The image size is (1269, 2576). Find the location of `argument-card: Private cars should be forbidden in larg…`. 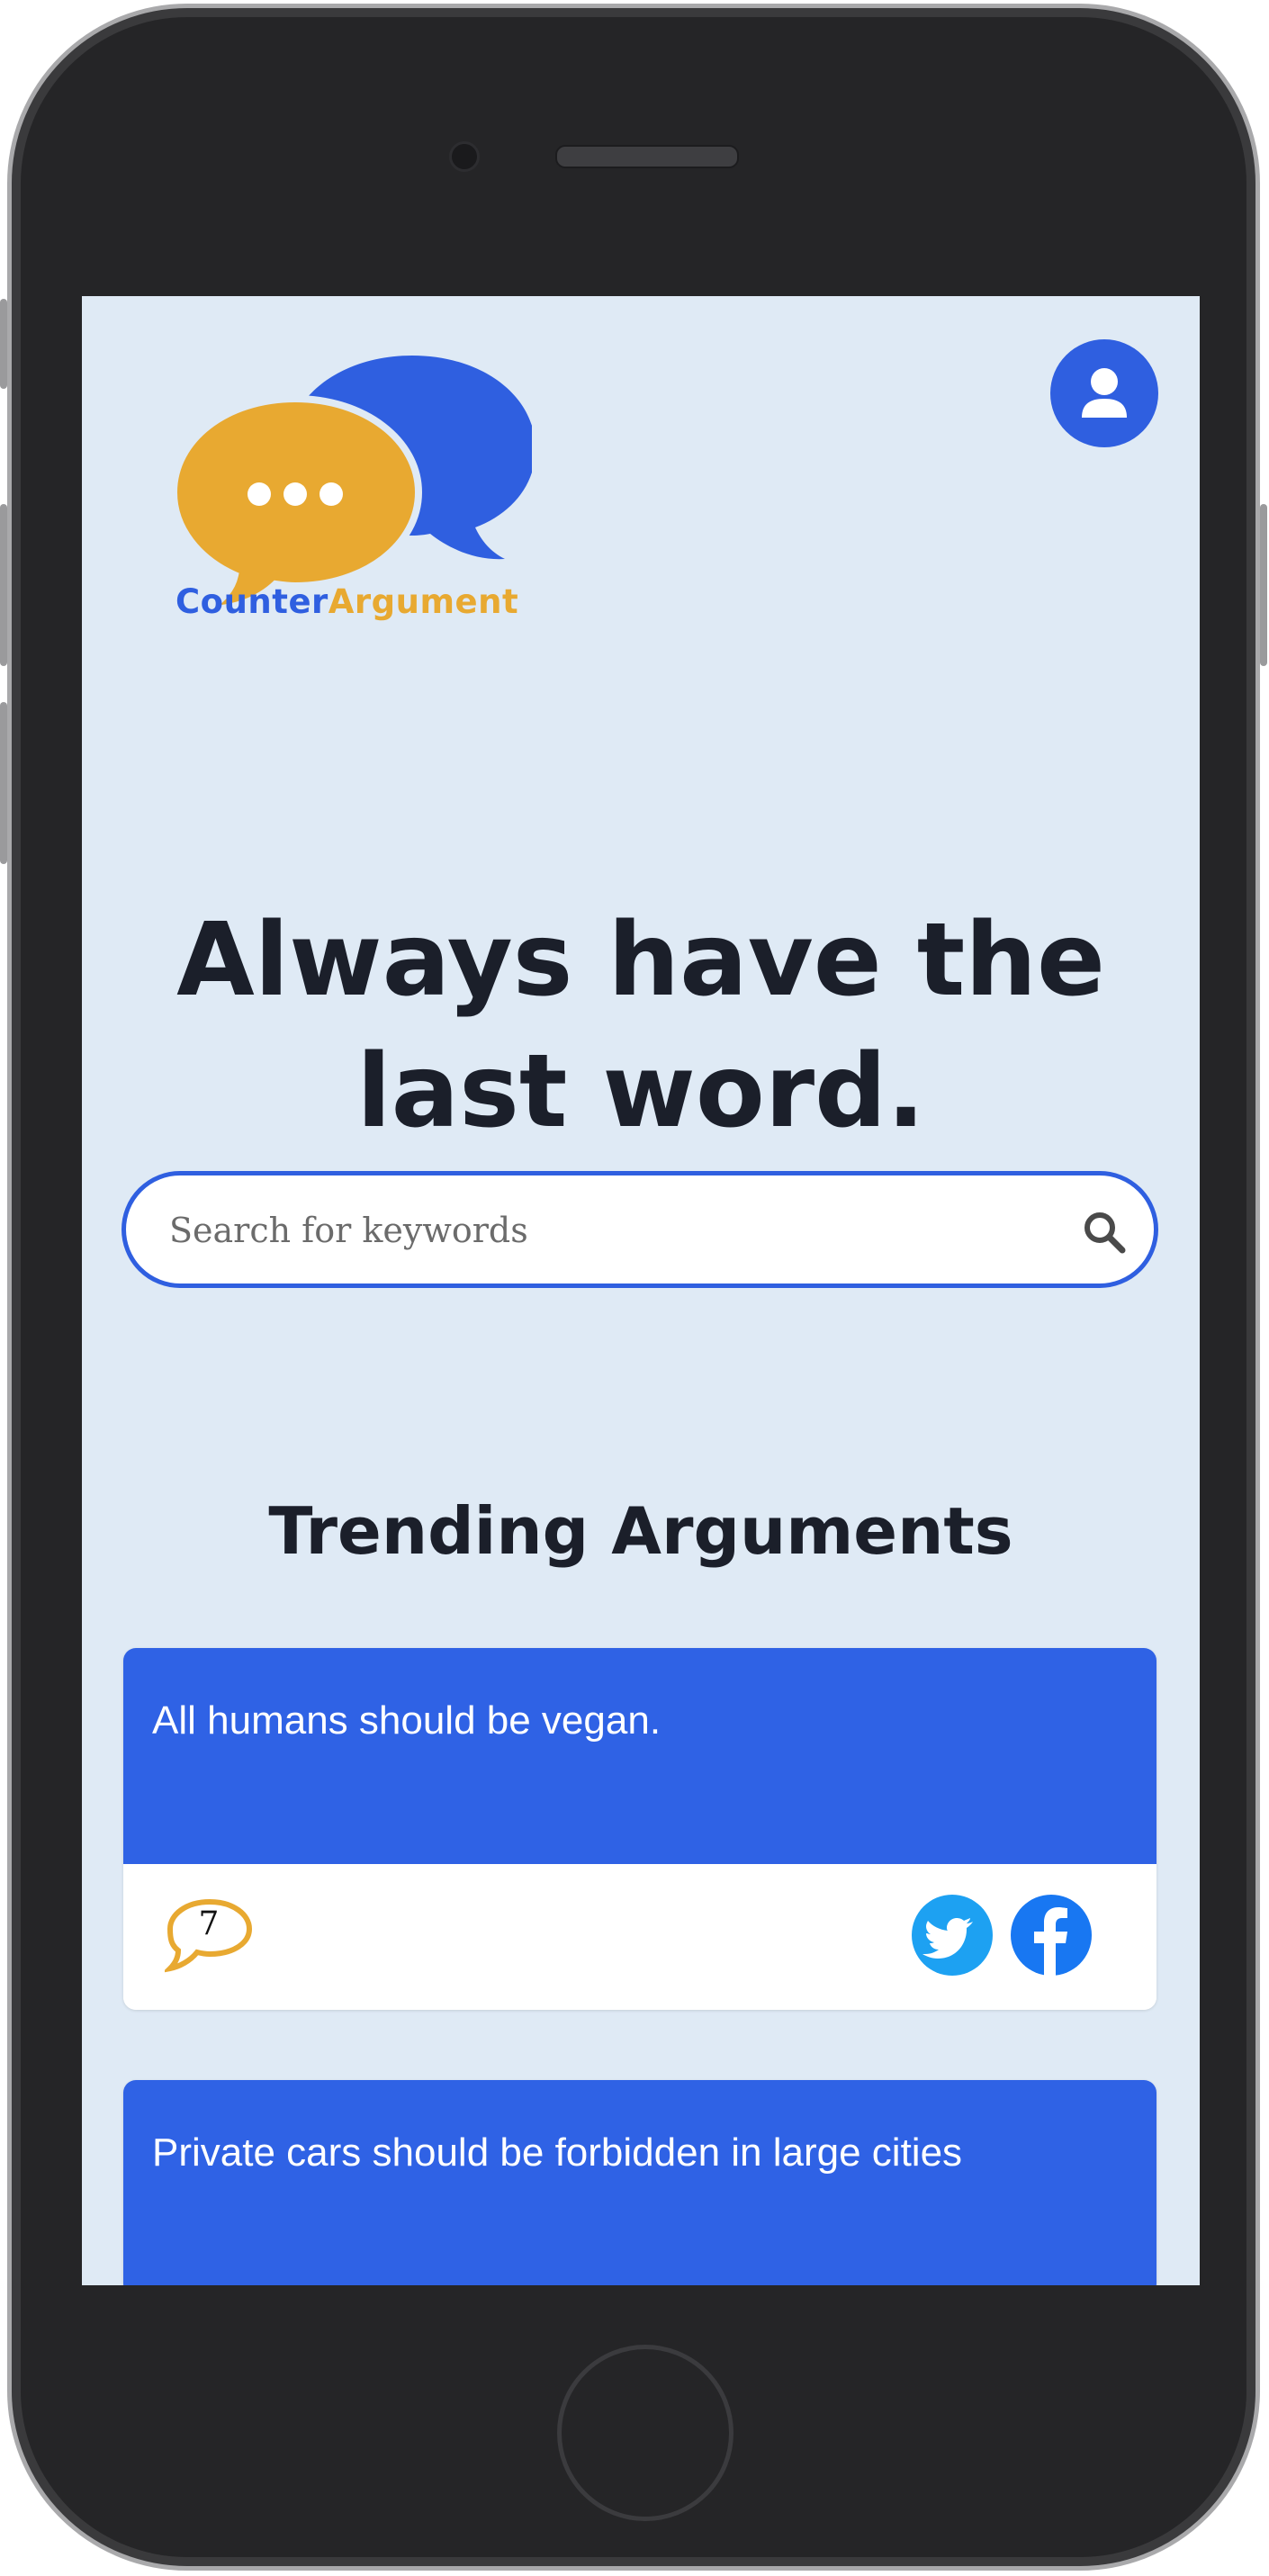

argument-card: Private cars should be forbidden in larg… is located at coordinates (639, 2182).